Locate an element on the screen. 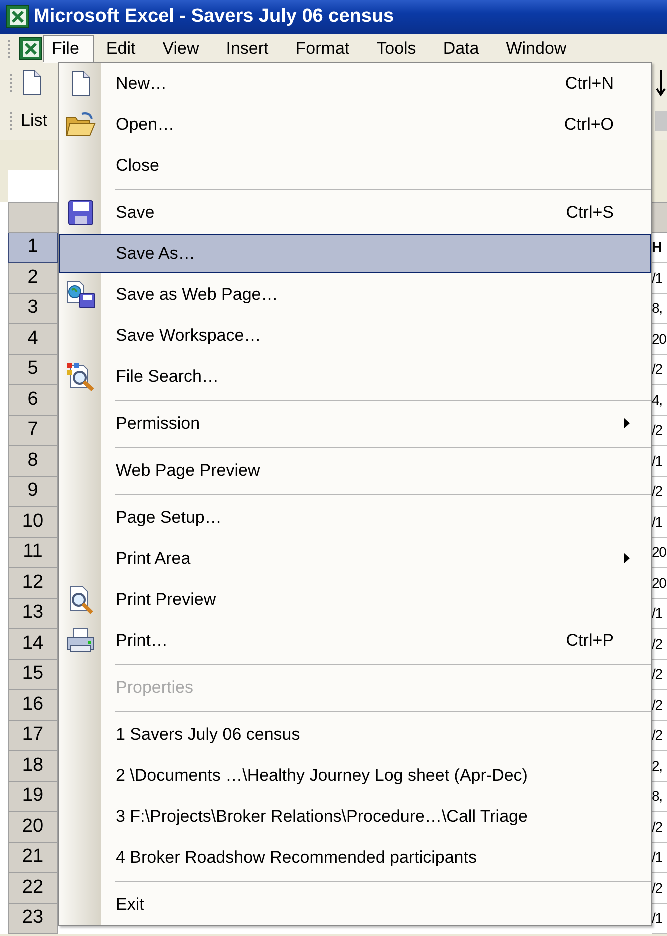  row-header: 17 is located at coordinates (33, 735).